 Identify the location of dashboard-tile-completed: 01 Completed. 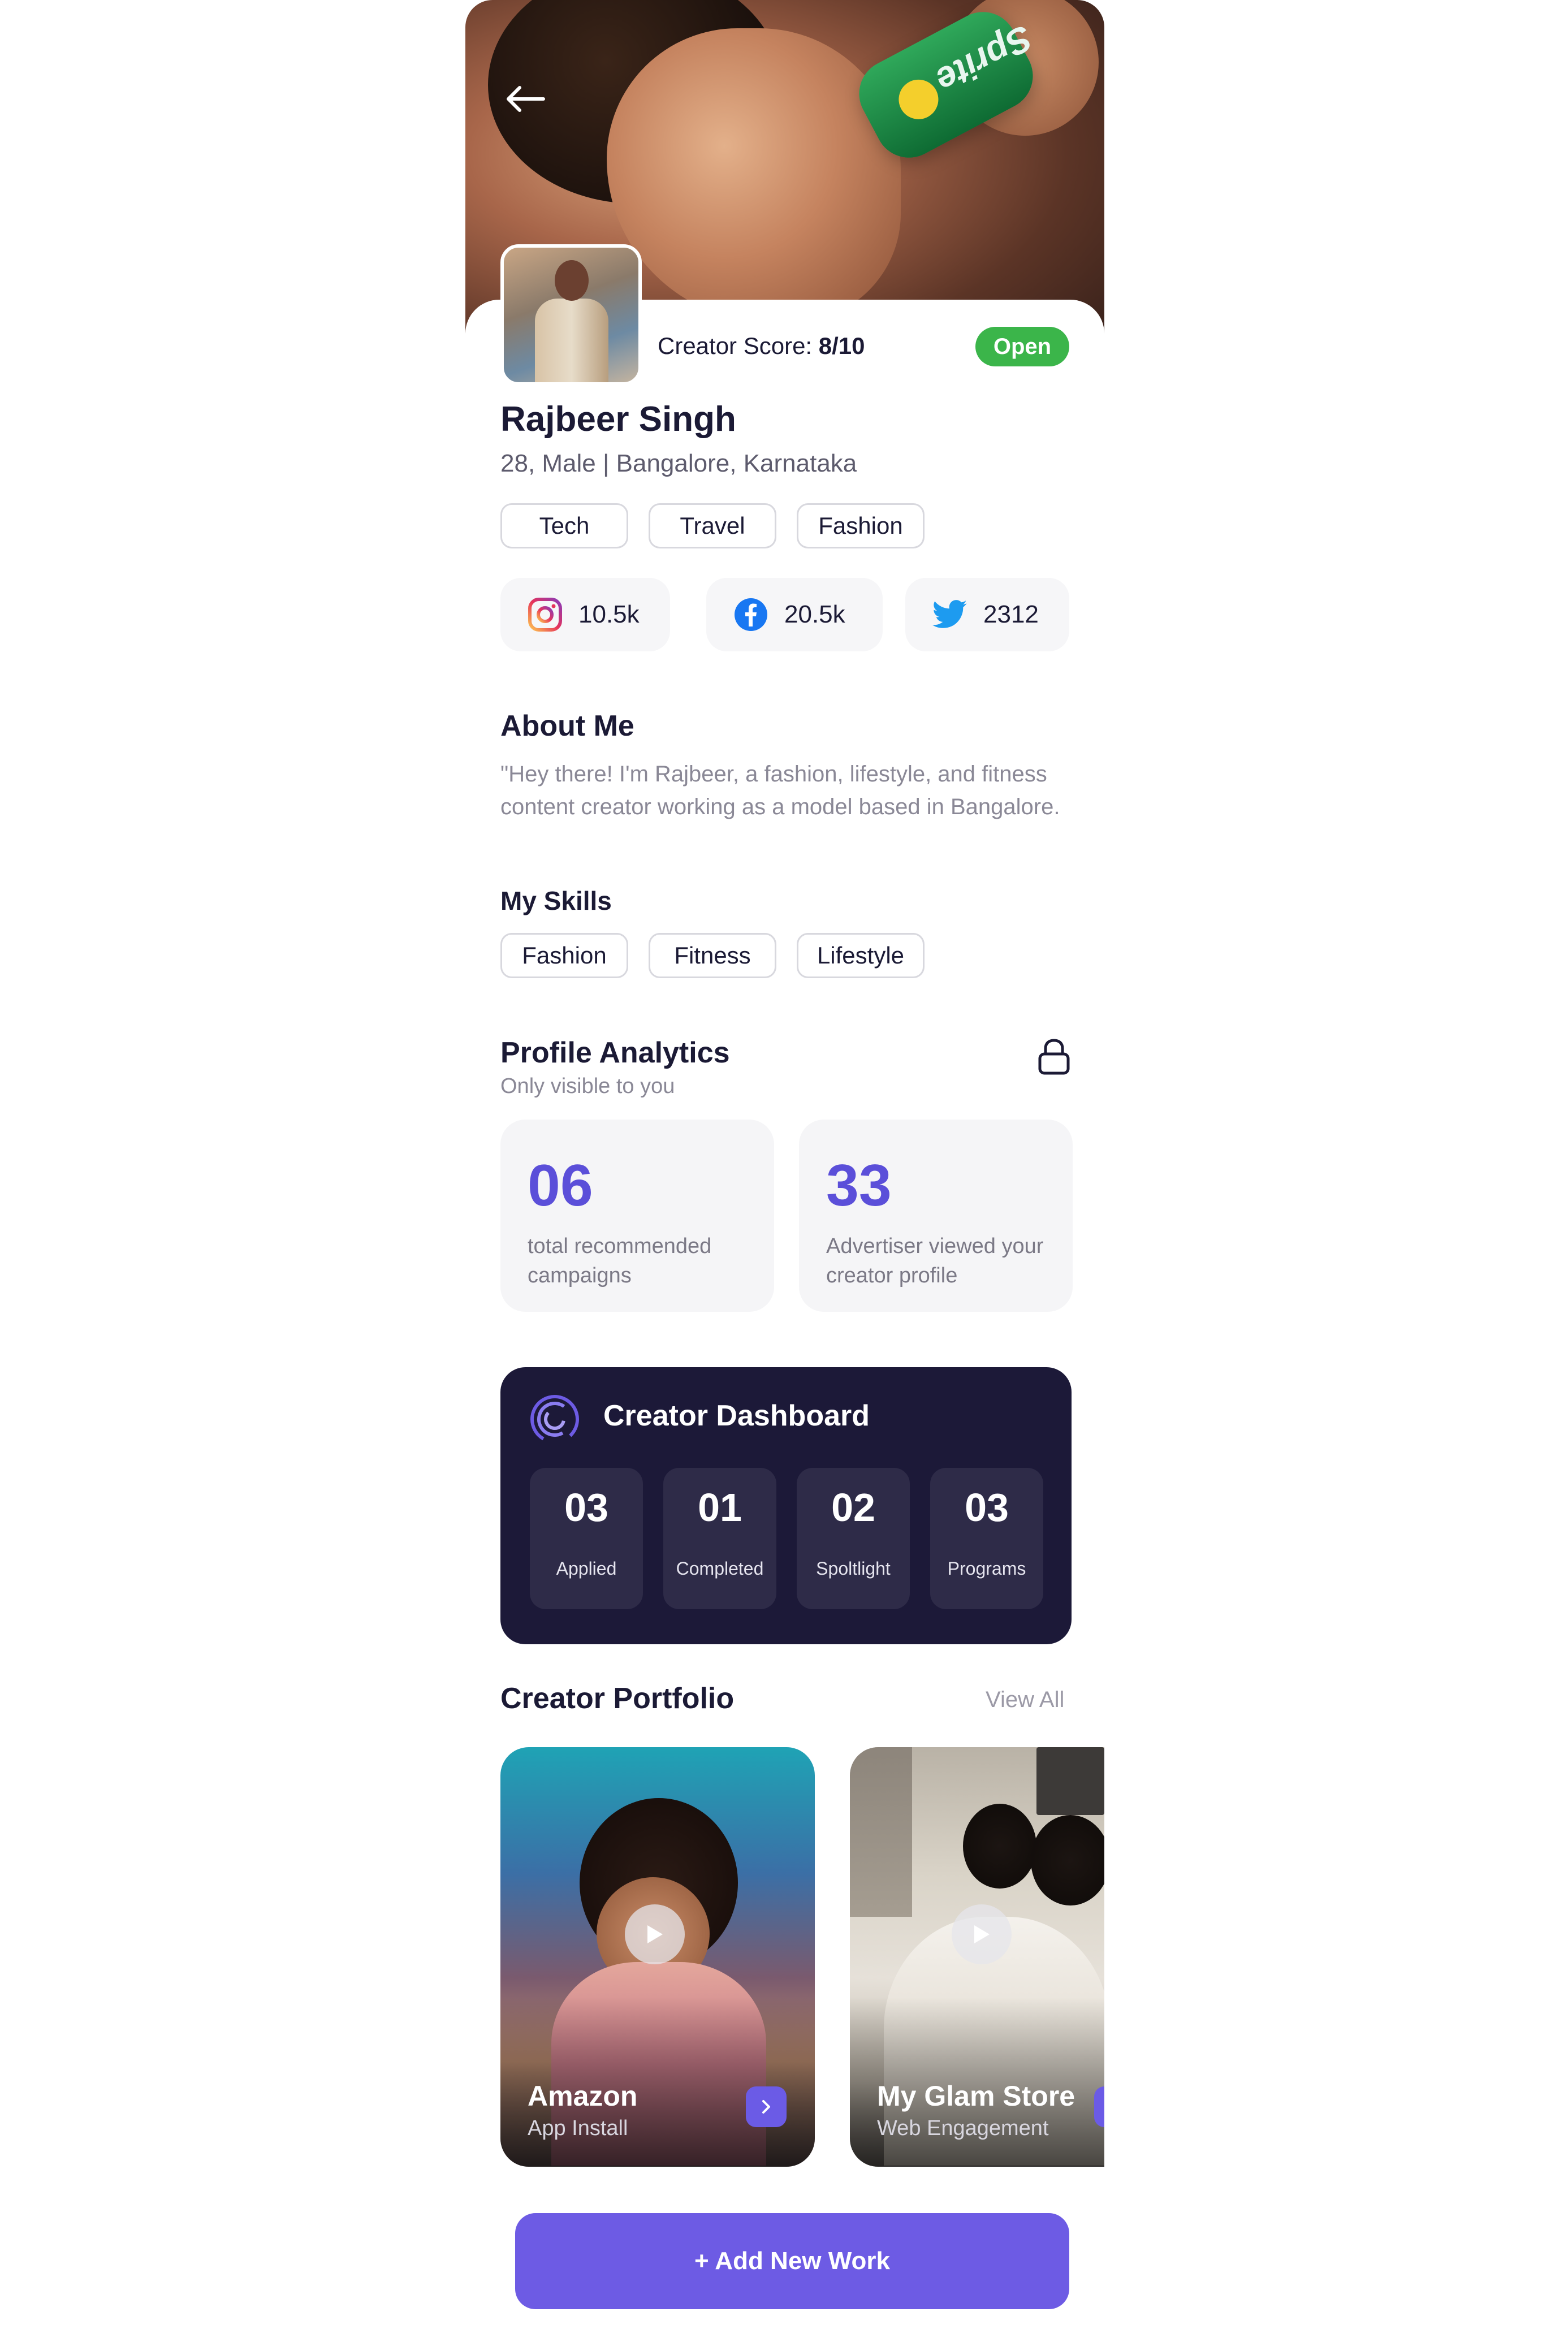
(720, 1538).